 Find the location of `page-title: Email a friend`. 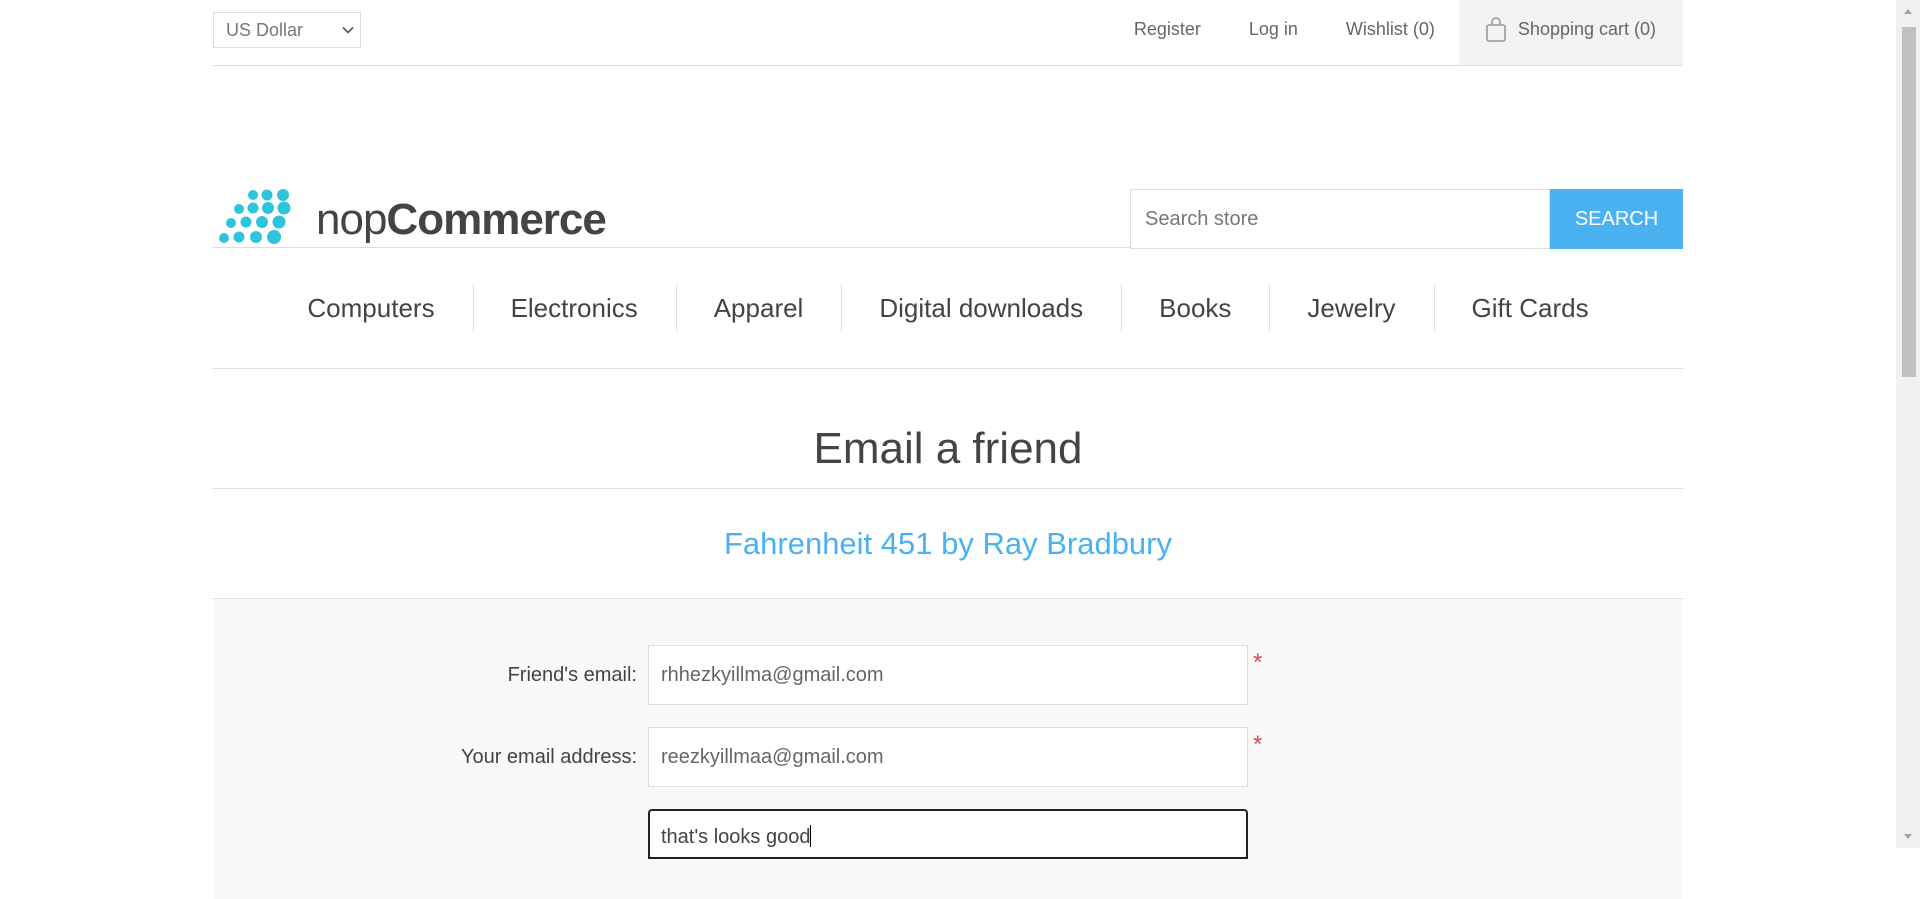

page-title: Email a friend is located at coordinates (948, 429).